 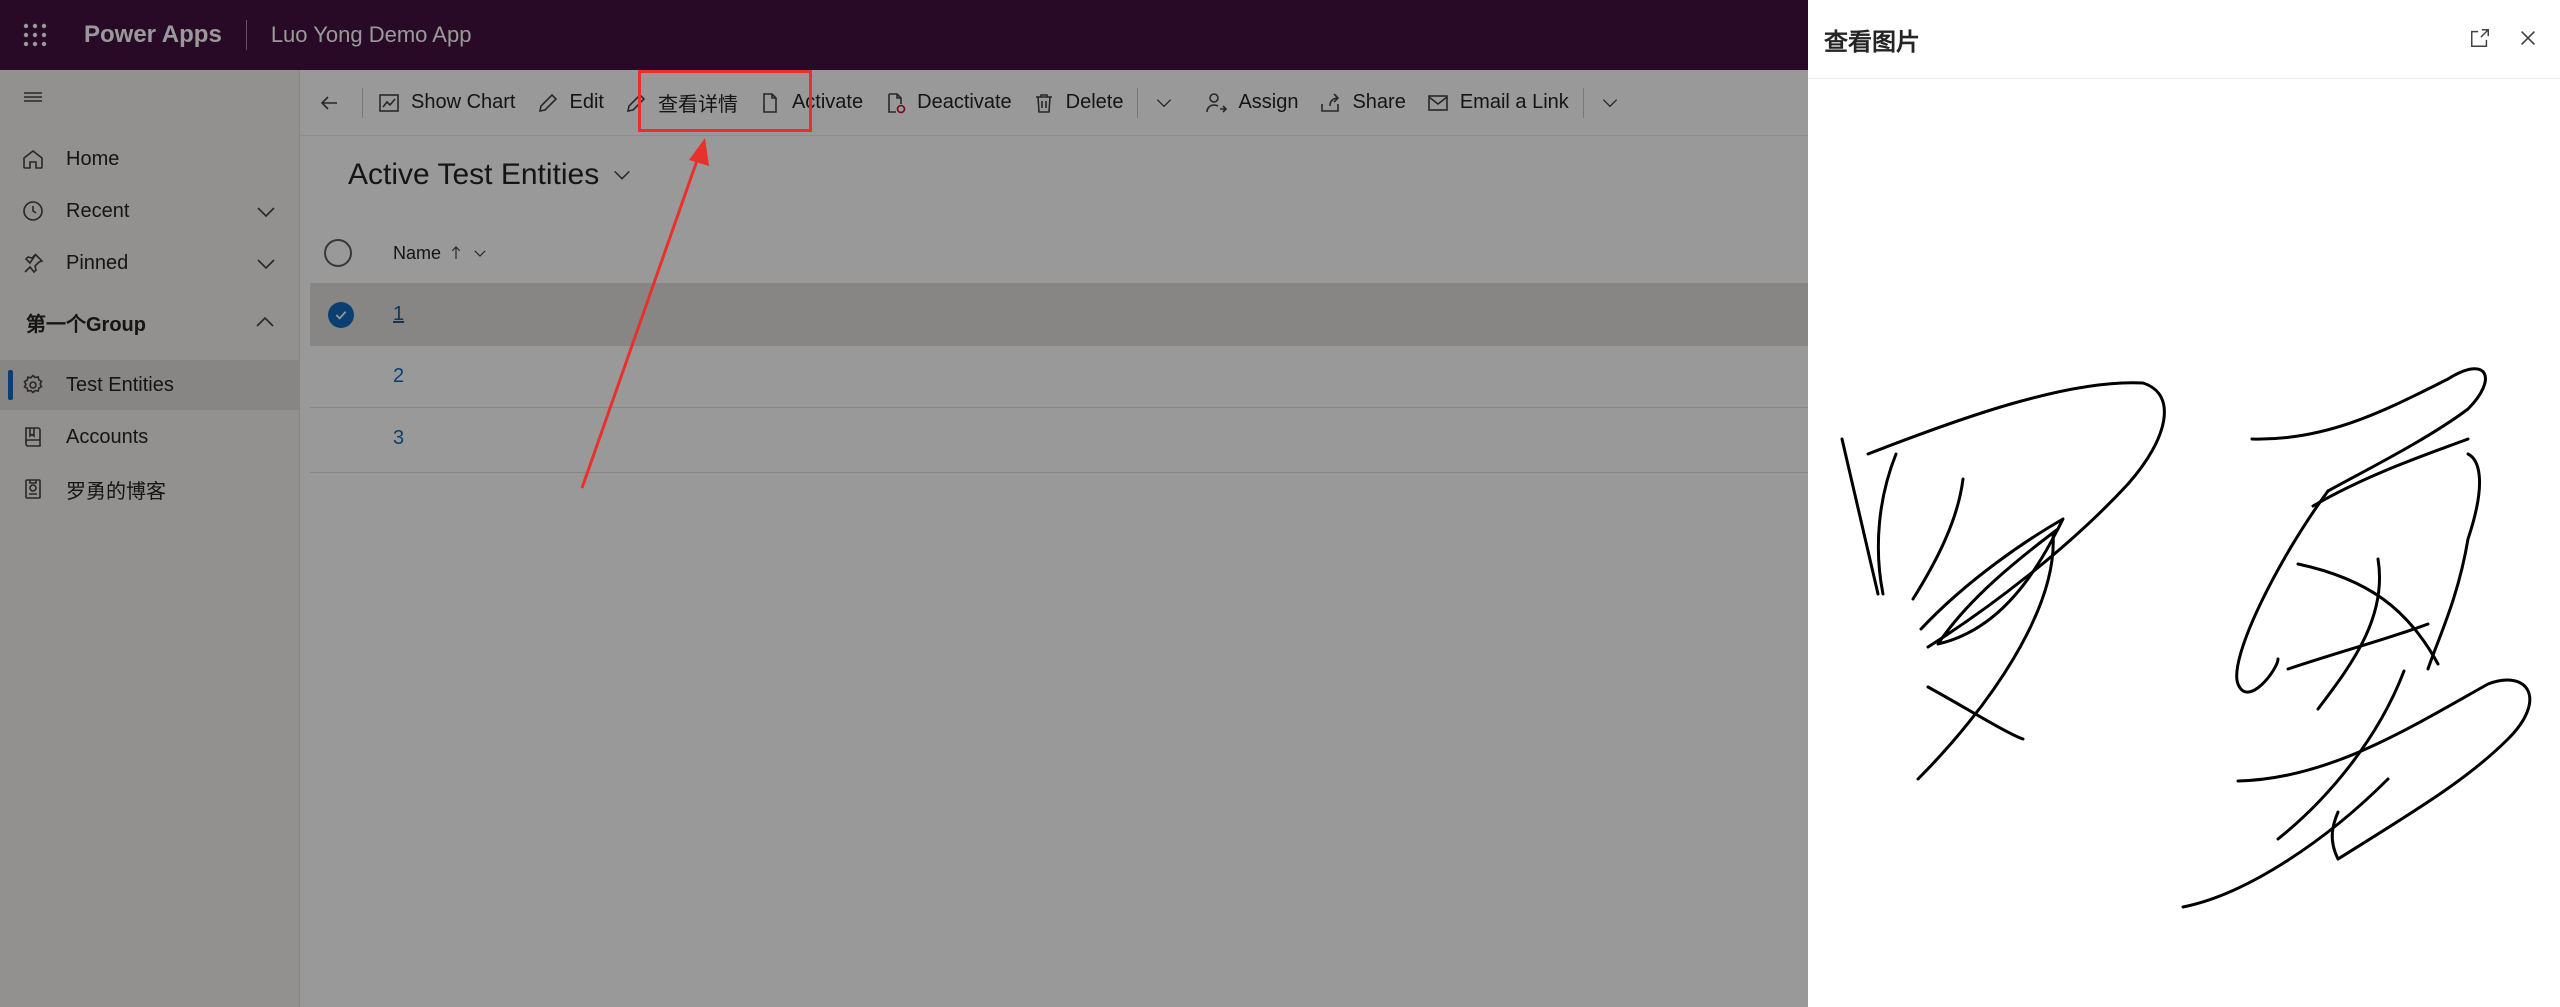 I want to click on close-button, so click(x=2528, y=38).